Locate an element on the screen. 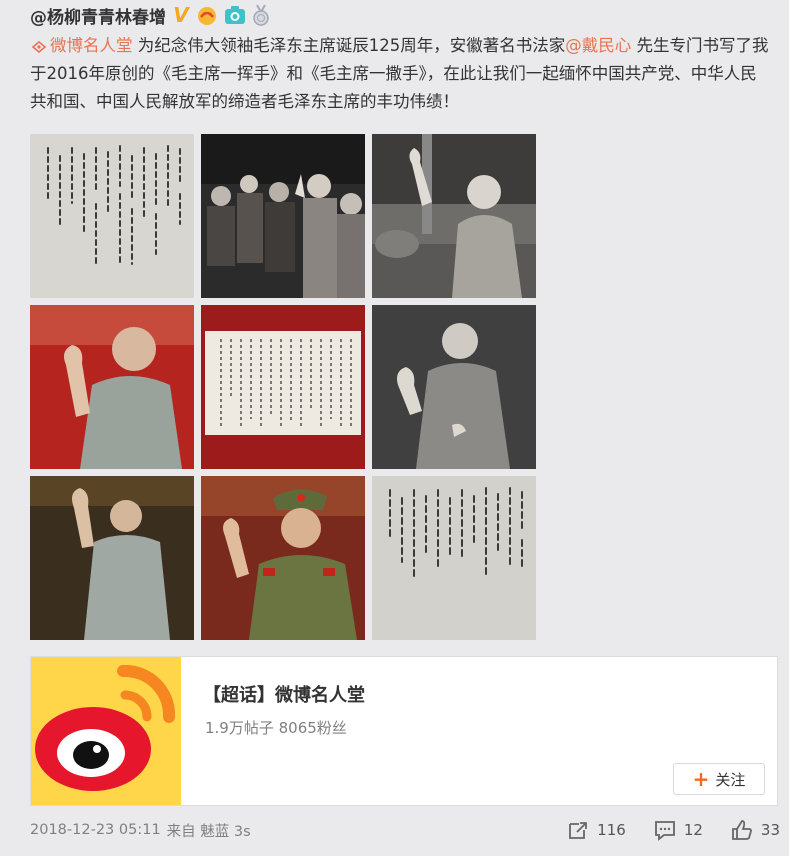 This screenshot has height=856, width=789. image-2-crowd is located at coordinates (283, 216).